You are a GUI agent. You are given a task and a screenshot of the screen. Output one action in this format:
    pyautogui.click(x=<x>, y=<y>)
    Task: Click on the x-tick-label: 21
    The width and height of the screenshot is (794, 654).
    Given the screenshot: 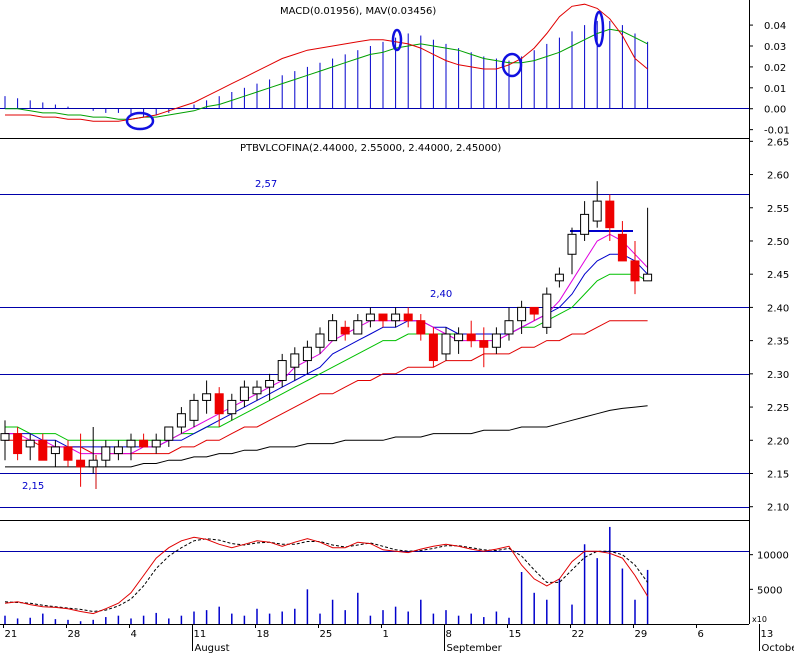 What is the action you would take?
    pyautogui.click(x=11, y=634)
    